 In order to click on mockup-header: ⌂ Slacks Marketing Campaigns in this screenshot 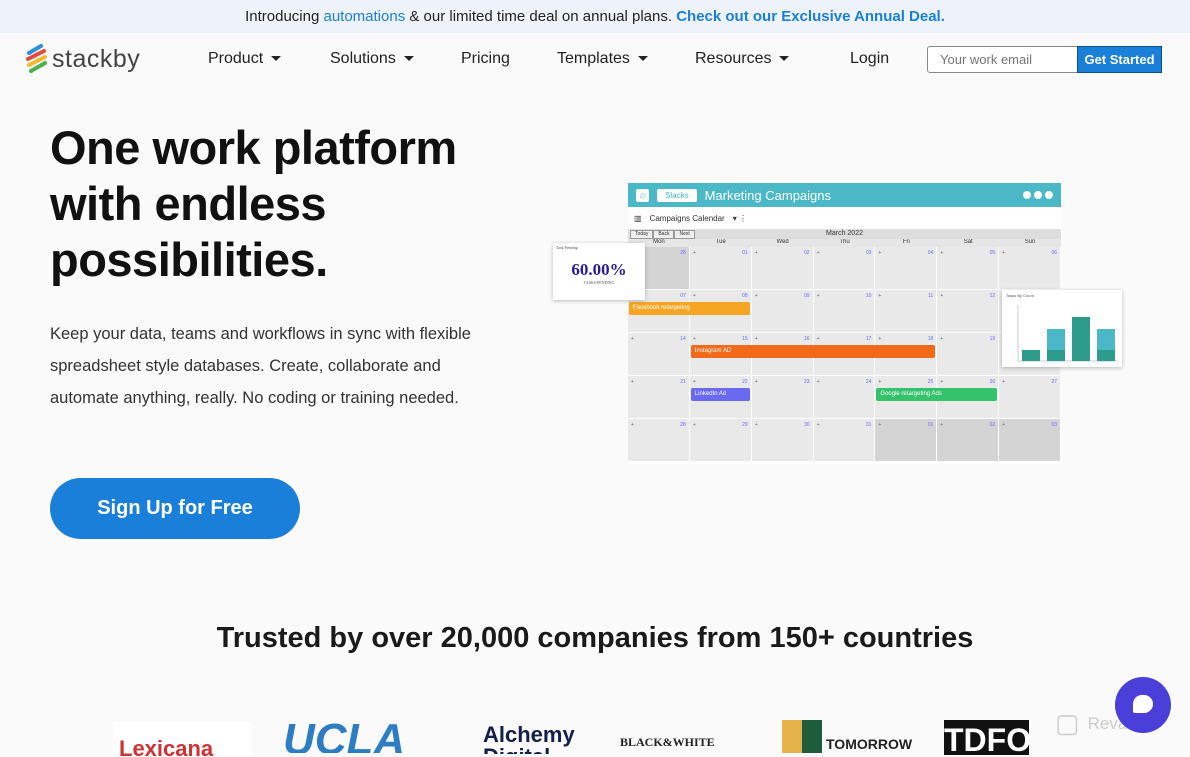, I will do `click(844, 195)`.